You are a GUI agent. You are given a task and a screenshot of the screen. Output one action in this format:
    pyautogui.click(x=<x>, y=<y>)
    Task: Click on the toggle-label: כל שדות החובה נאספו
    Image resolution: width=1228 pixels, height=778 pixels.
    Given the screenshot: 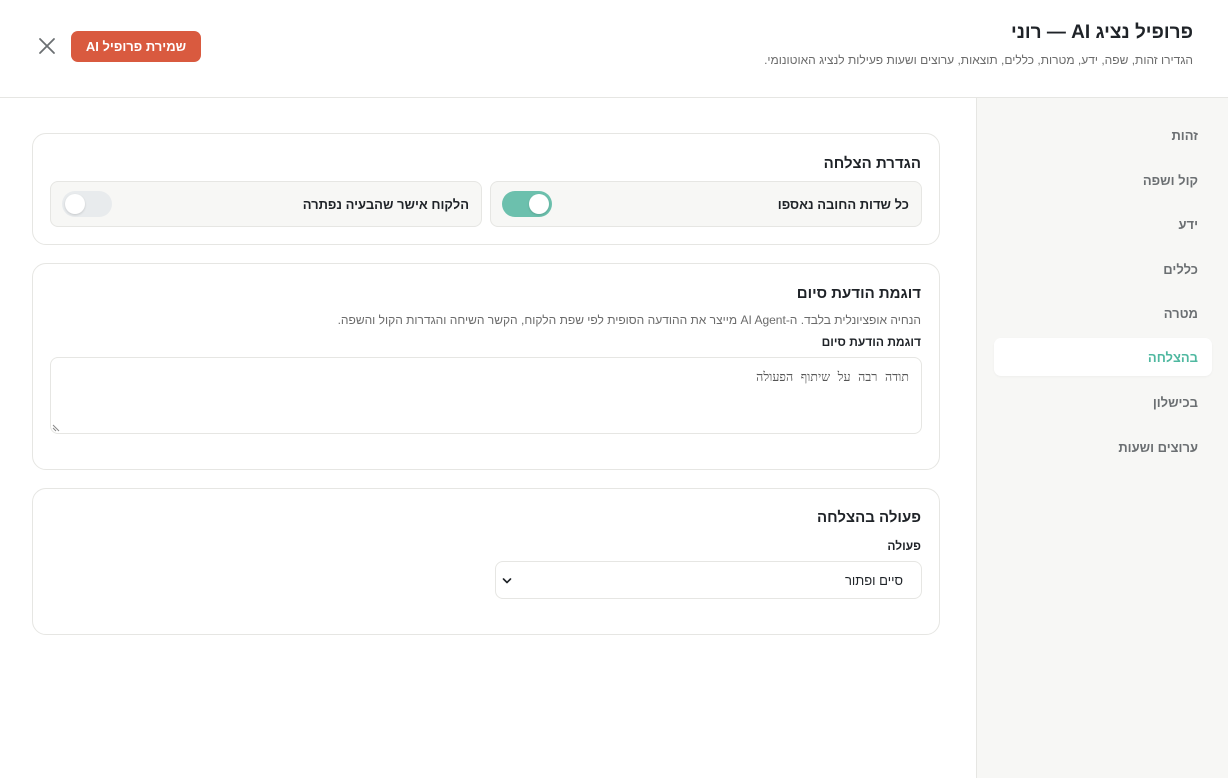 What is the action you would take?
    pyautogui.click(x=843, y=204)
    